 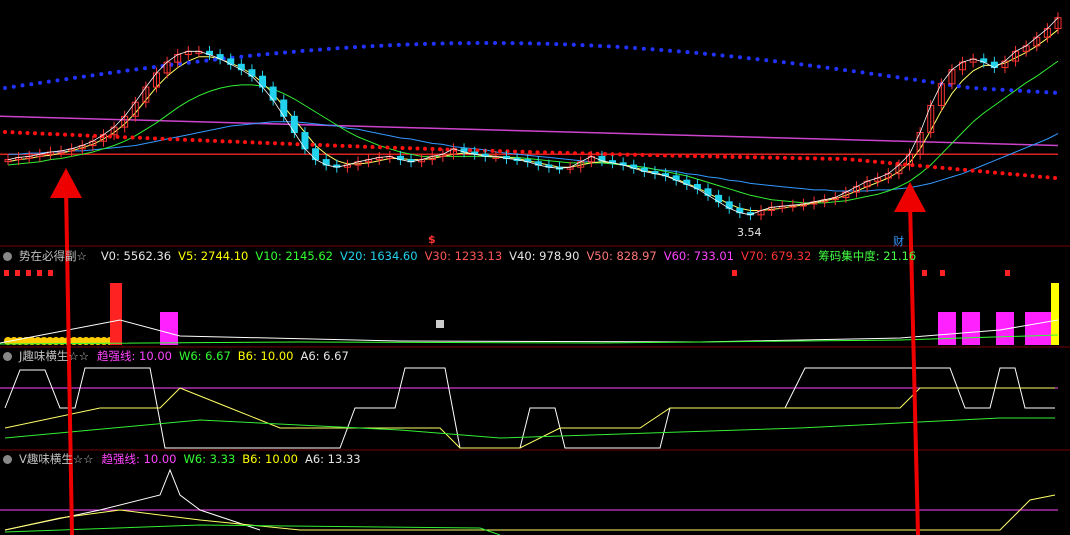 I want to click on b6-line, so click(x=529, y=418).